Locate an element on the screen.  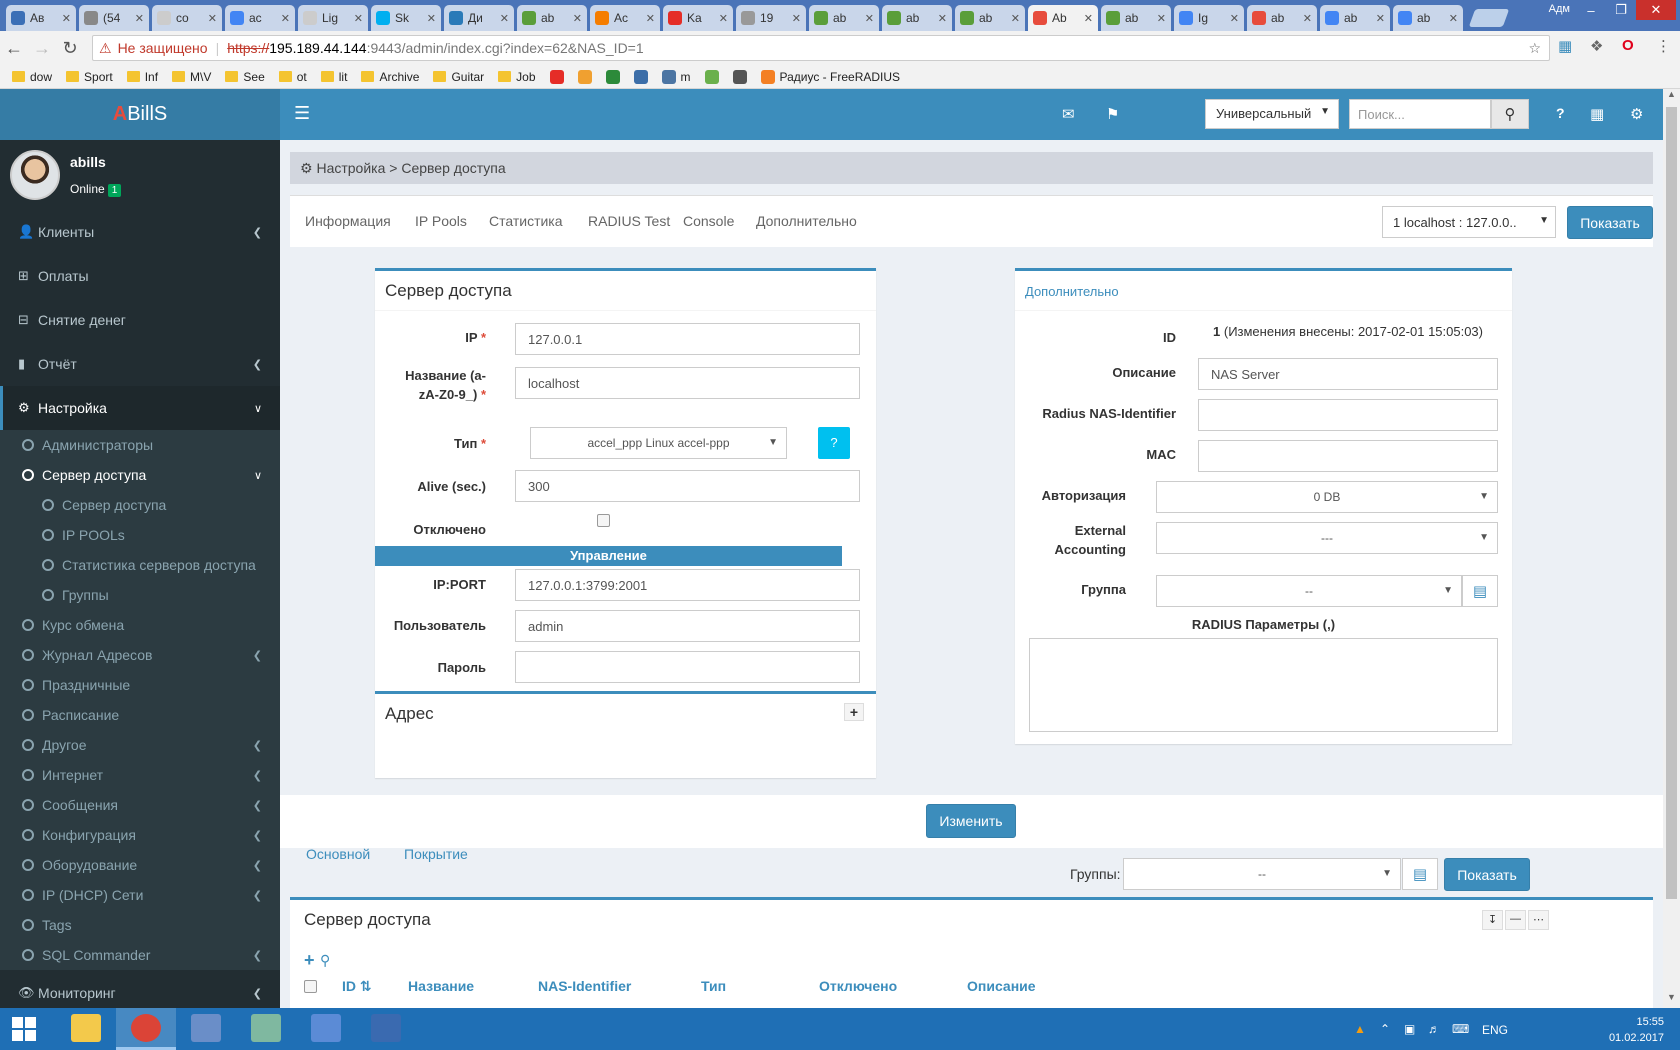
page-scrollbar: ▲ ▼ is located at coordinates (1671, 548).